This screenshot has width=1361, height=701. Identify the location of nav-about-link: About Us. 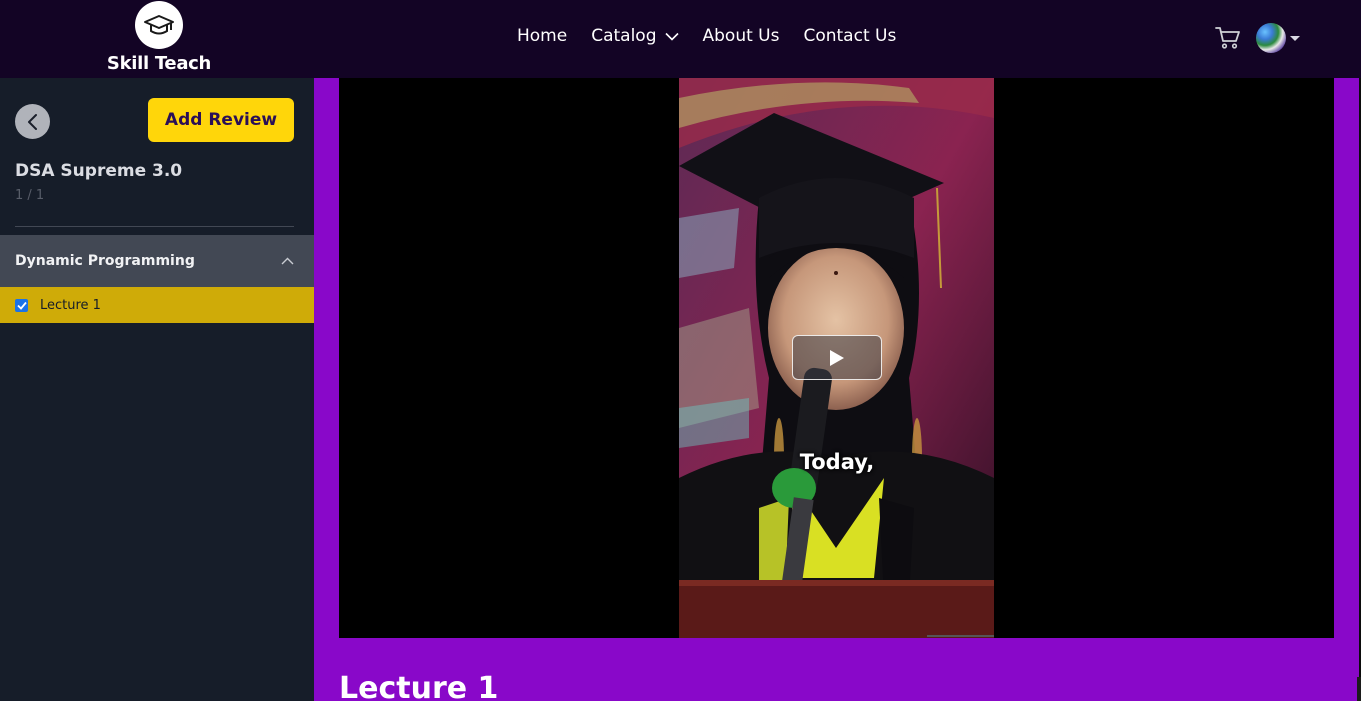
(741, 36).